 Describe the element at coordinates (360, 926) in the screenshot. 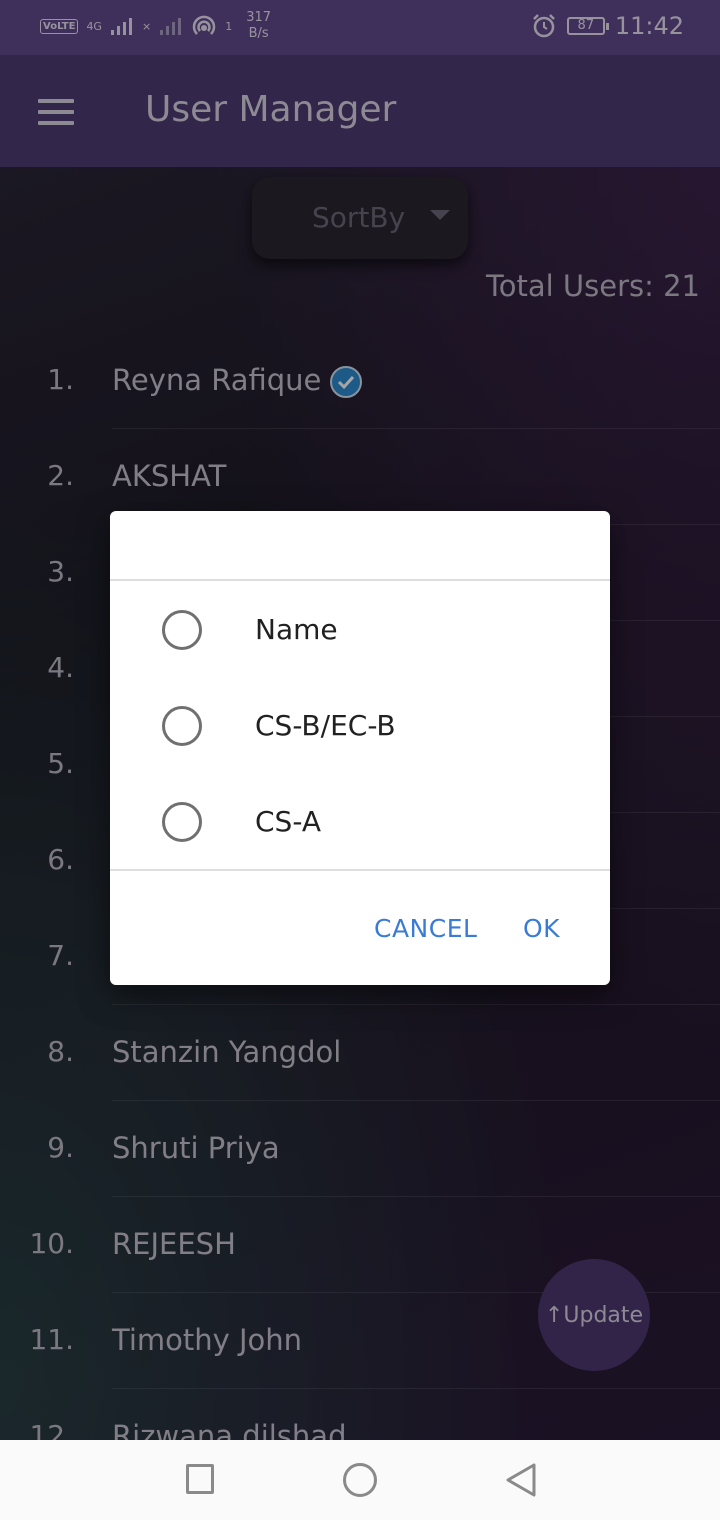

I see `dialog-actions: CANCEL OK` at that location.